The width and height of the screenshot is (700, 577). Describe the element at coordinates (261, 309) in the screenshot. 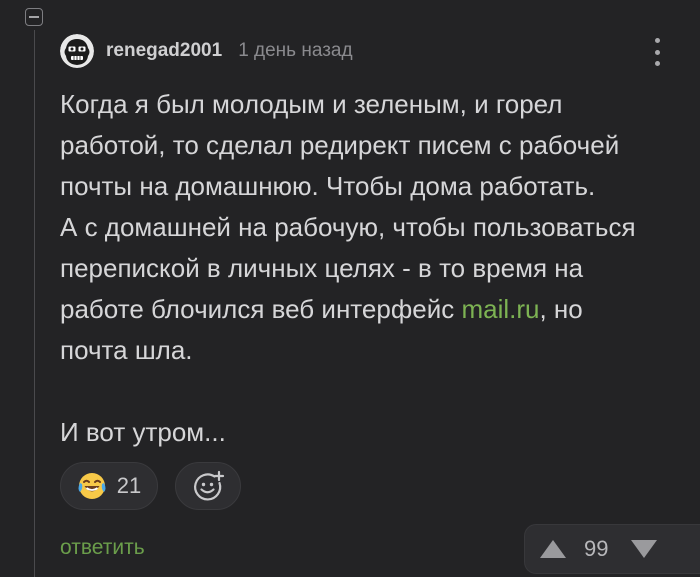

I see `comment-text: работе блочился веб интерфейс` at that location.